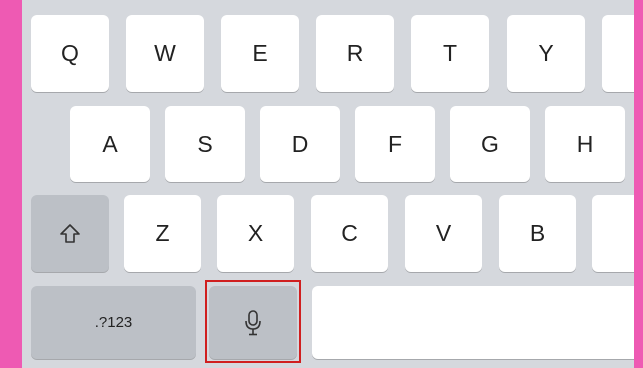 This screenshot has width=643, height=368. I want to click on key-b: B, so click(537, 233).